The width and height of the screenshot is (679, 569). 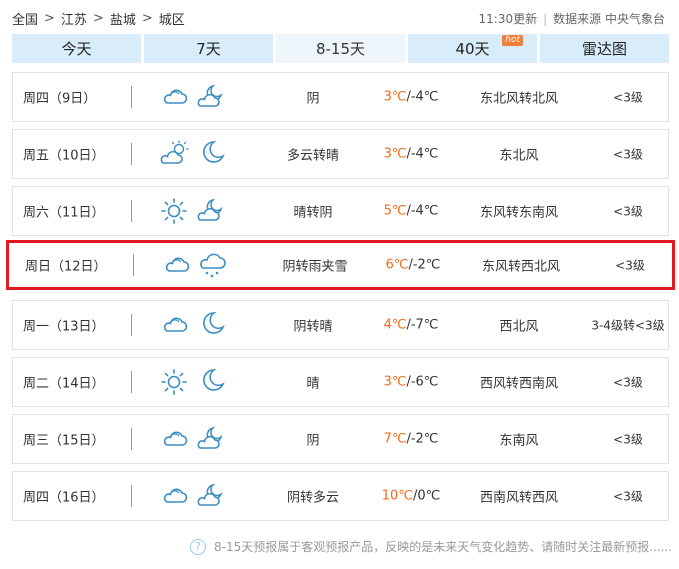 I want to click on temperature: 3℃/-6℃, so click(x=411, y=382).